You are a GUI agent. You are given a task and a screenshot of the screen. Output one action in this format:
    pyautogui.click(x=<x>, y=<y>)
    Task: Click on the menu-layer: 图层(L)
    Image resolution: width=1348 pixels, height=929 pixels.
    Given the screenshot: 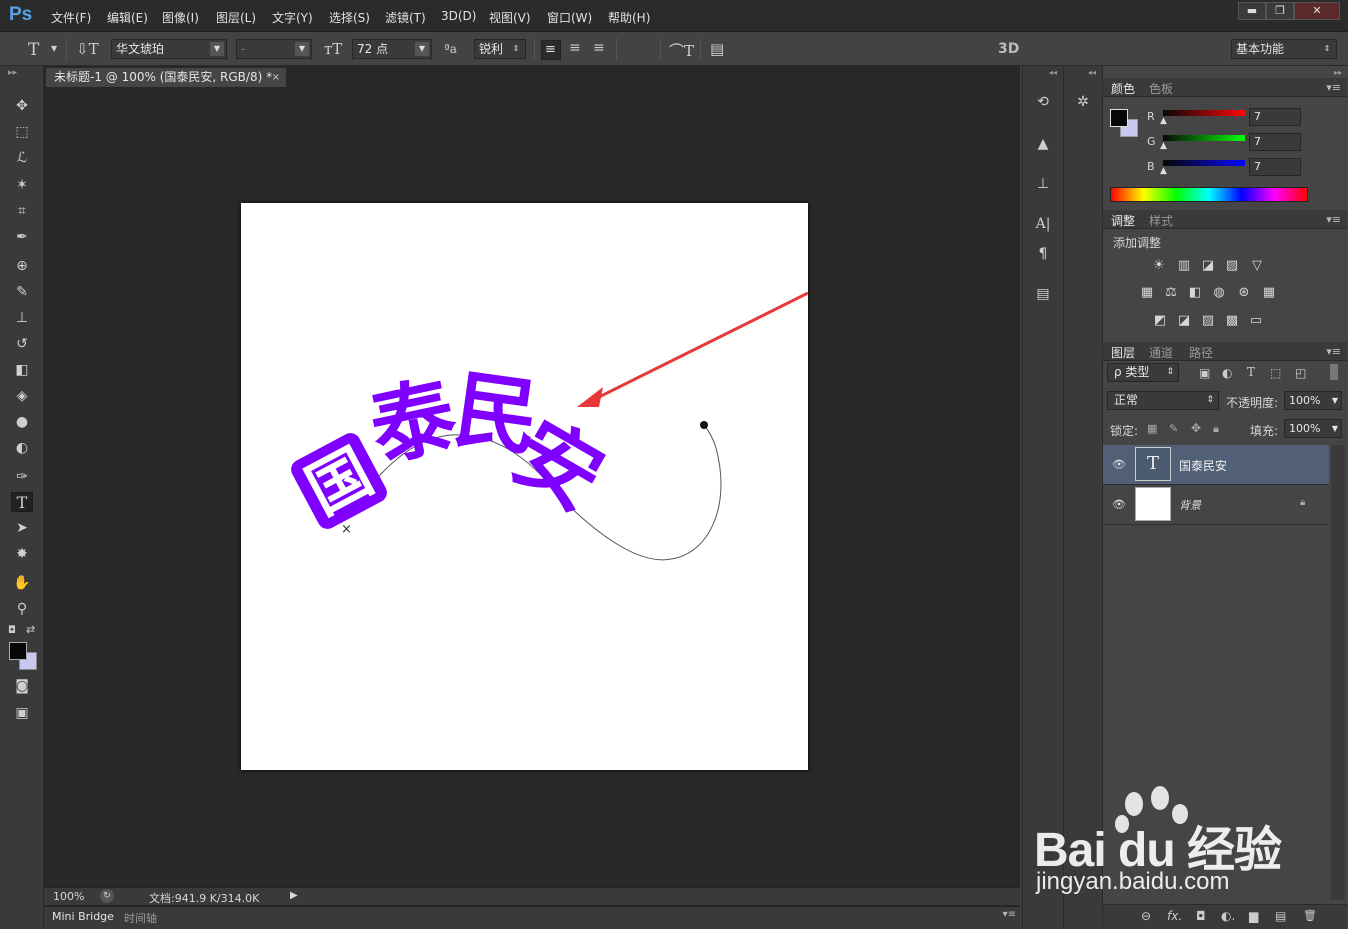 What is the action you would take?
    pyautogui.click(x=236, y=17)
    